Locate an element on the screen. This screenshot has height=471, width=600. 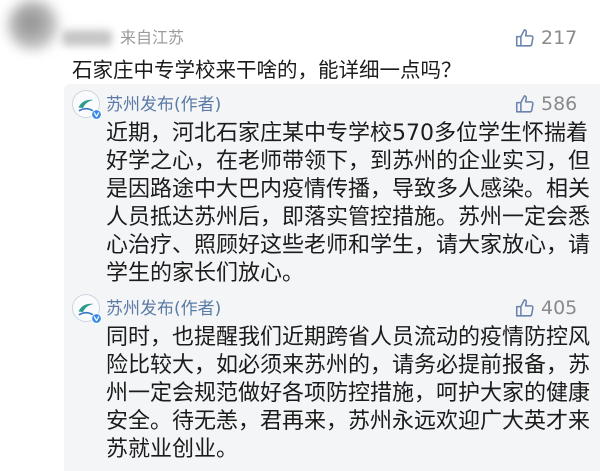
reply-like-button: 586 is located at coordinates (545, 104).